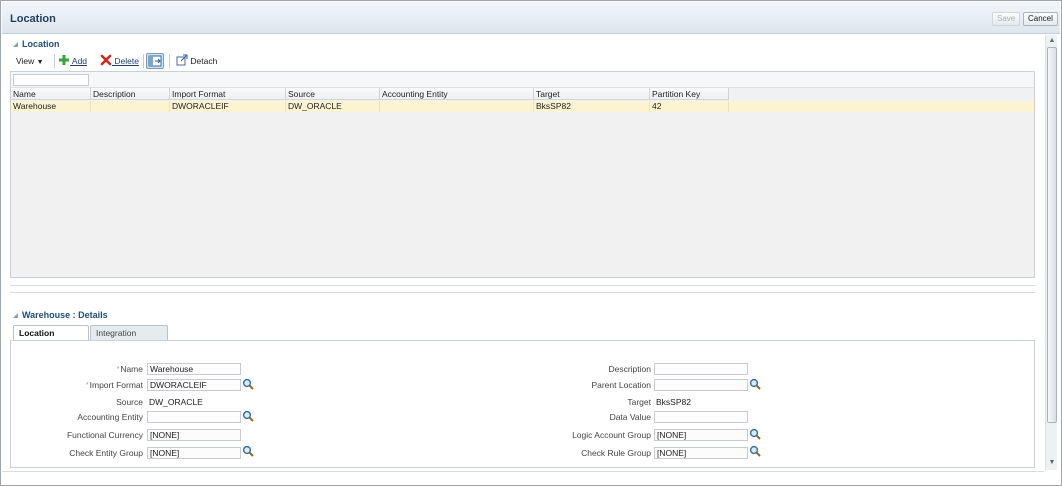  What do you see at coordinates (194, 435) in the screenshot?
I see `functional-currency-field: [NONE]` at bounding box center [194, 435].